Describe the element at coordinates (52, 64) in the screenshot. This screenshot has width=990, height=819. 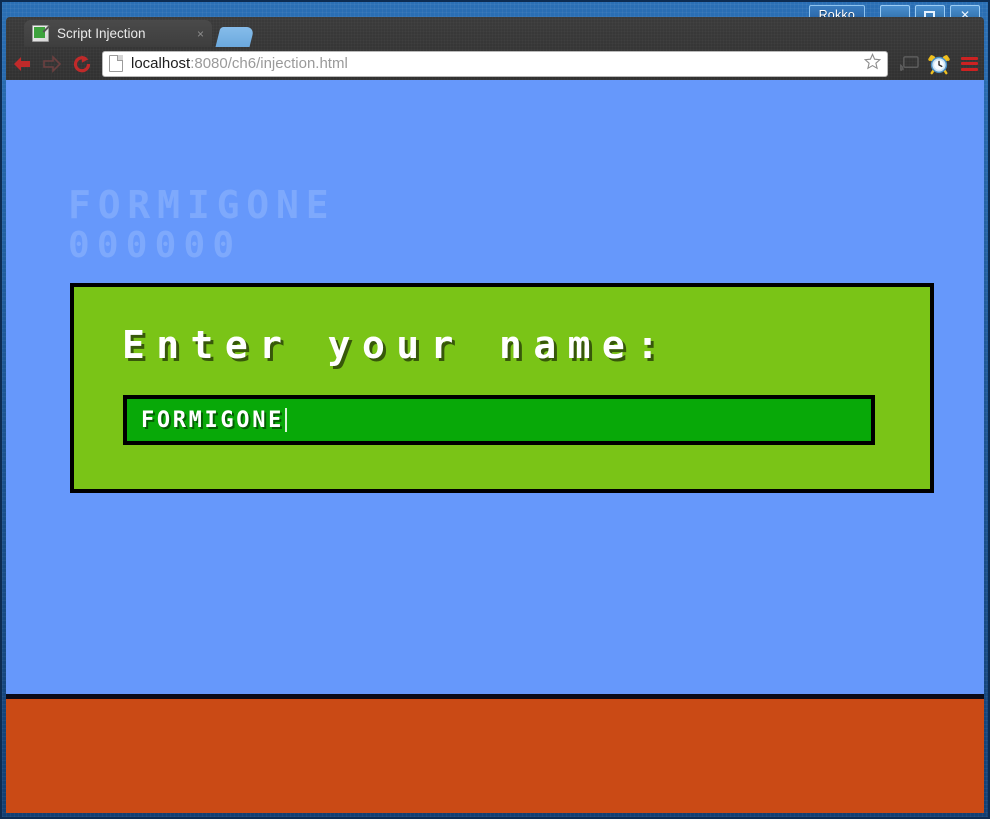
I see `forward-arrow-icon` at that location.